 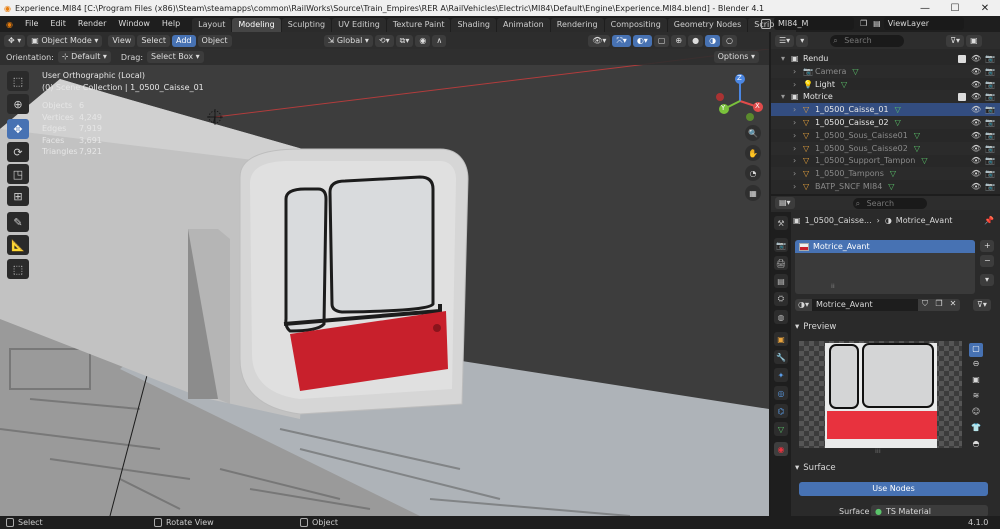 What do you see at coordinates (781, 223) in the screenshot?
I see `tool-tab-icon: ⚒` at bounding box center [781, 223].